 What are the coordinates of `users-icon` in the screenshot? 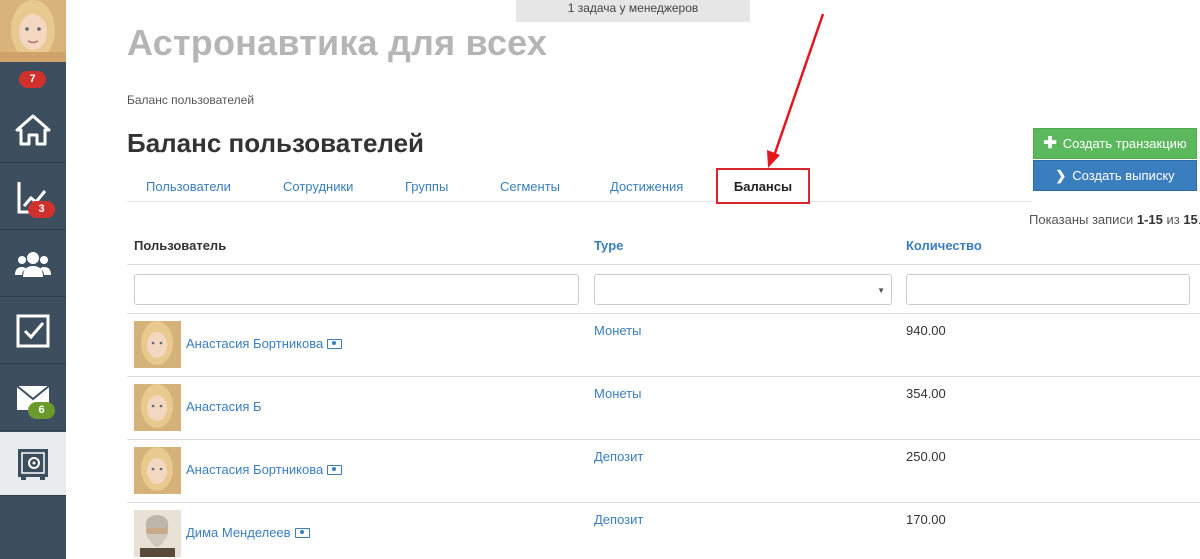 It's located at (33, 264).